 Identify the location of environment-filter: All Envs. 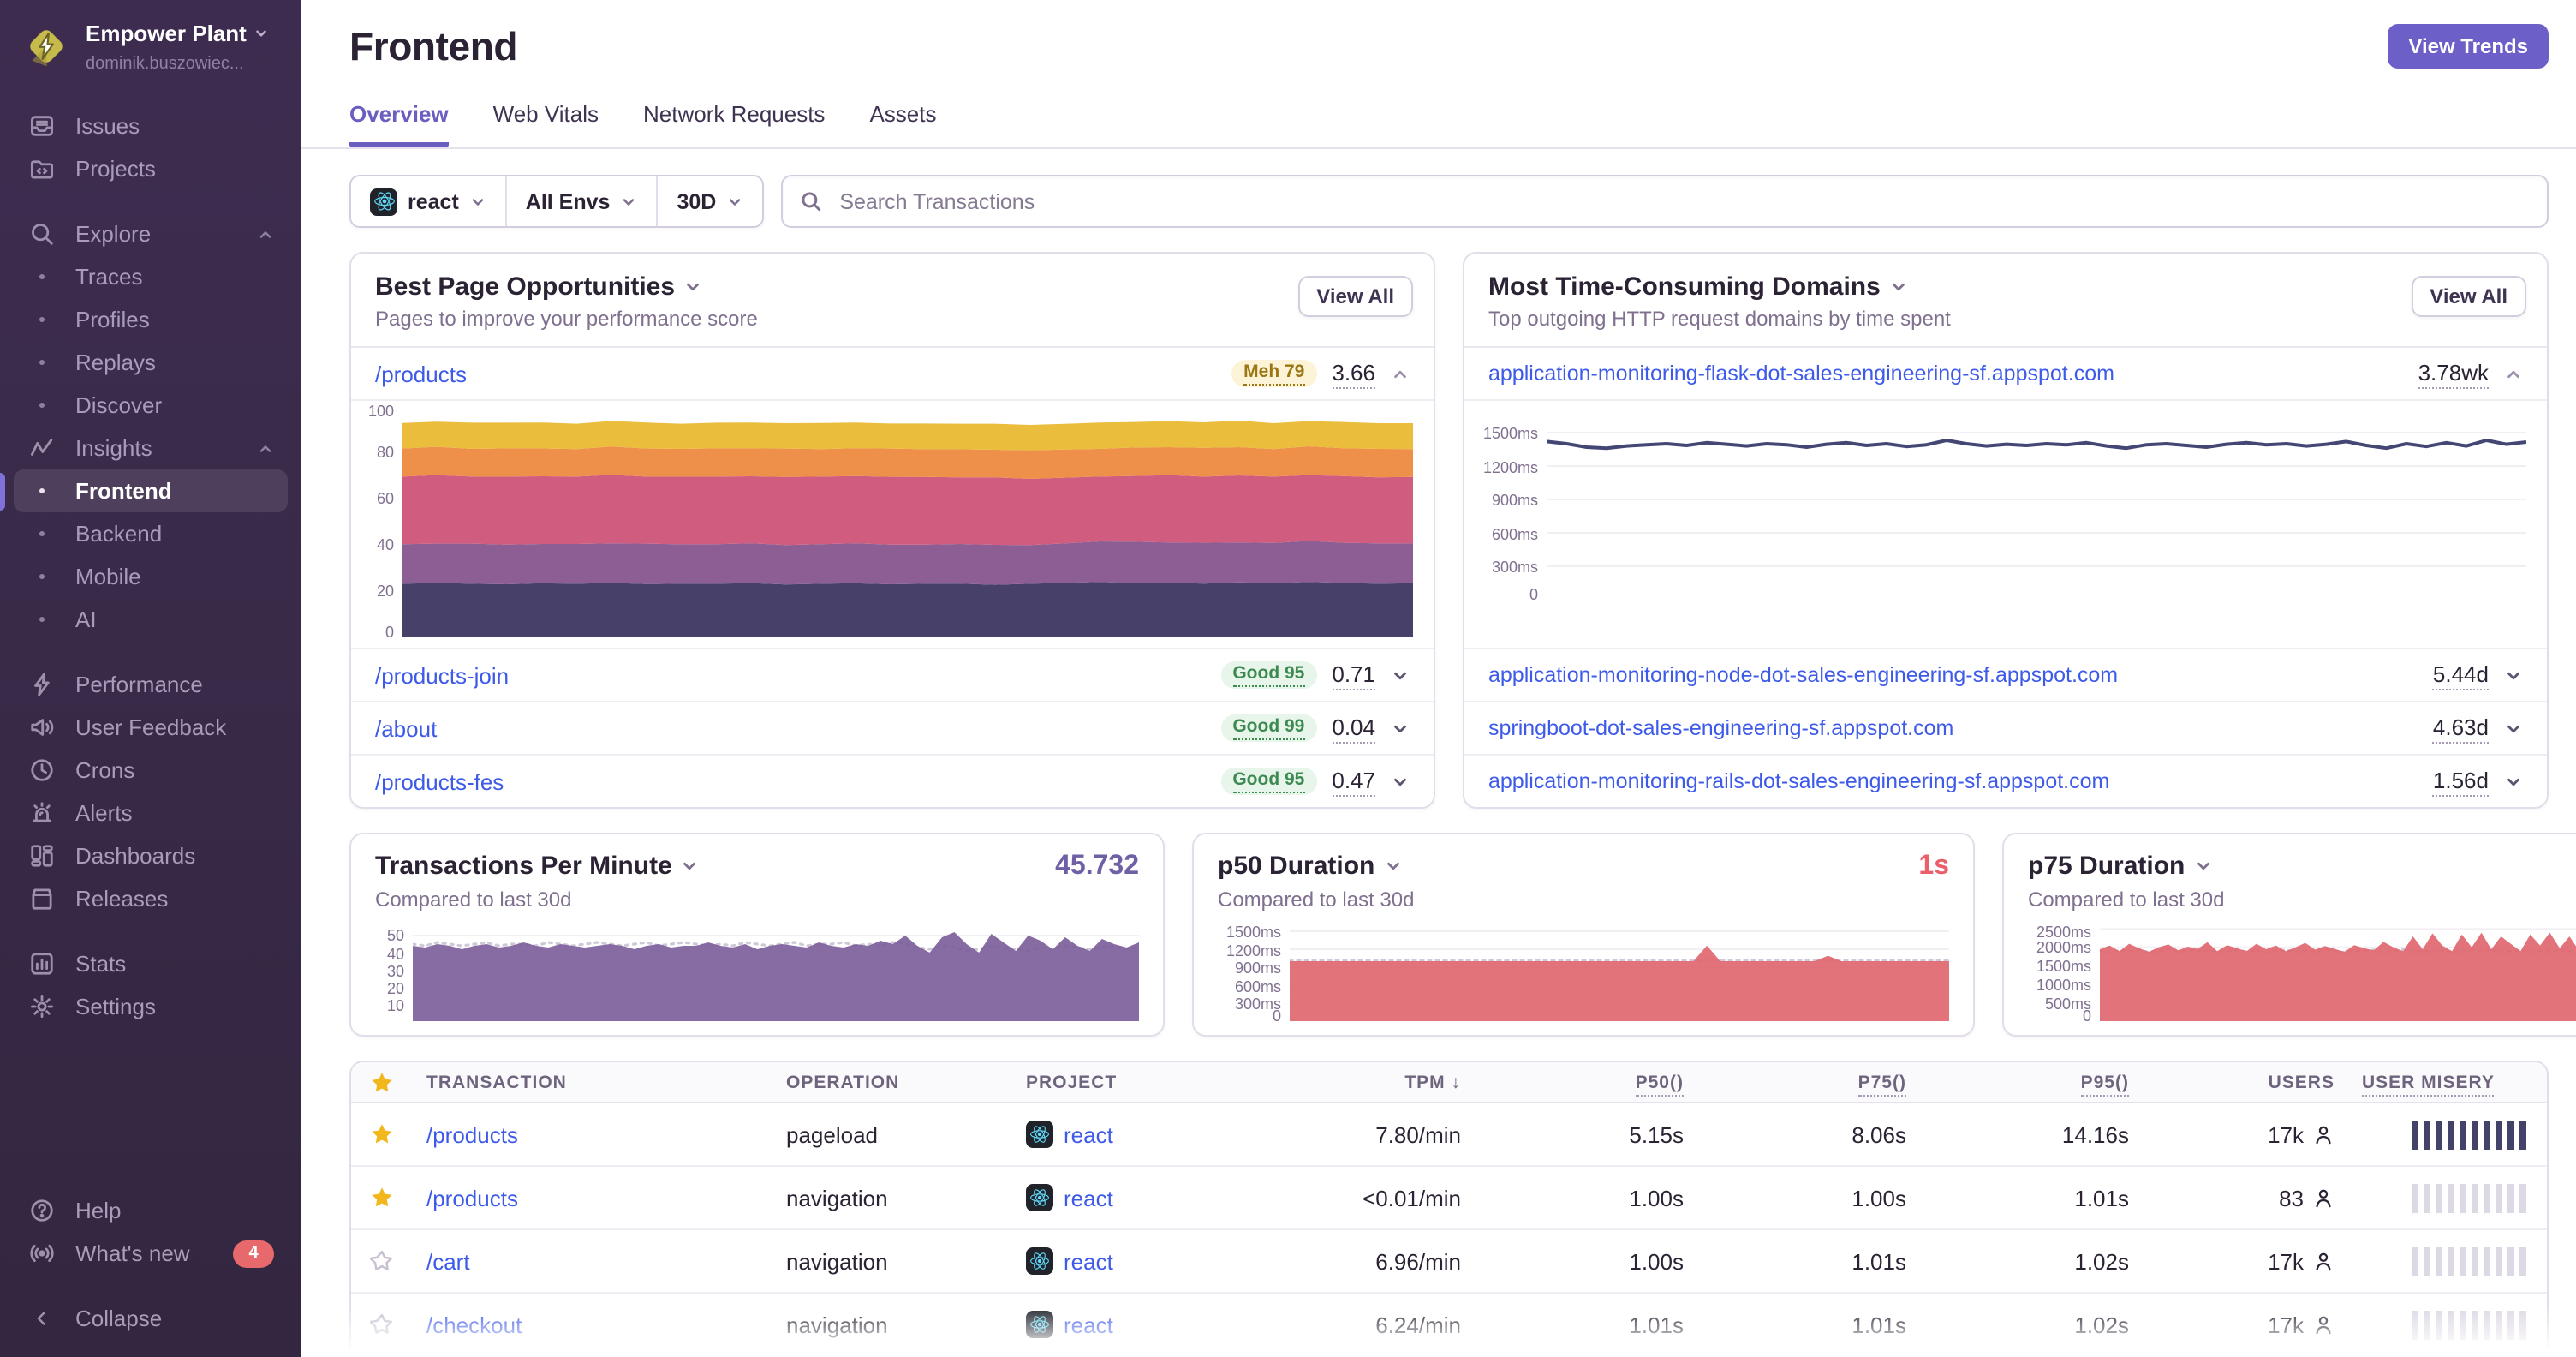
(580, 201).